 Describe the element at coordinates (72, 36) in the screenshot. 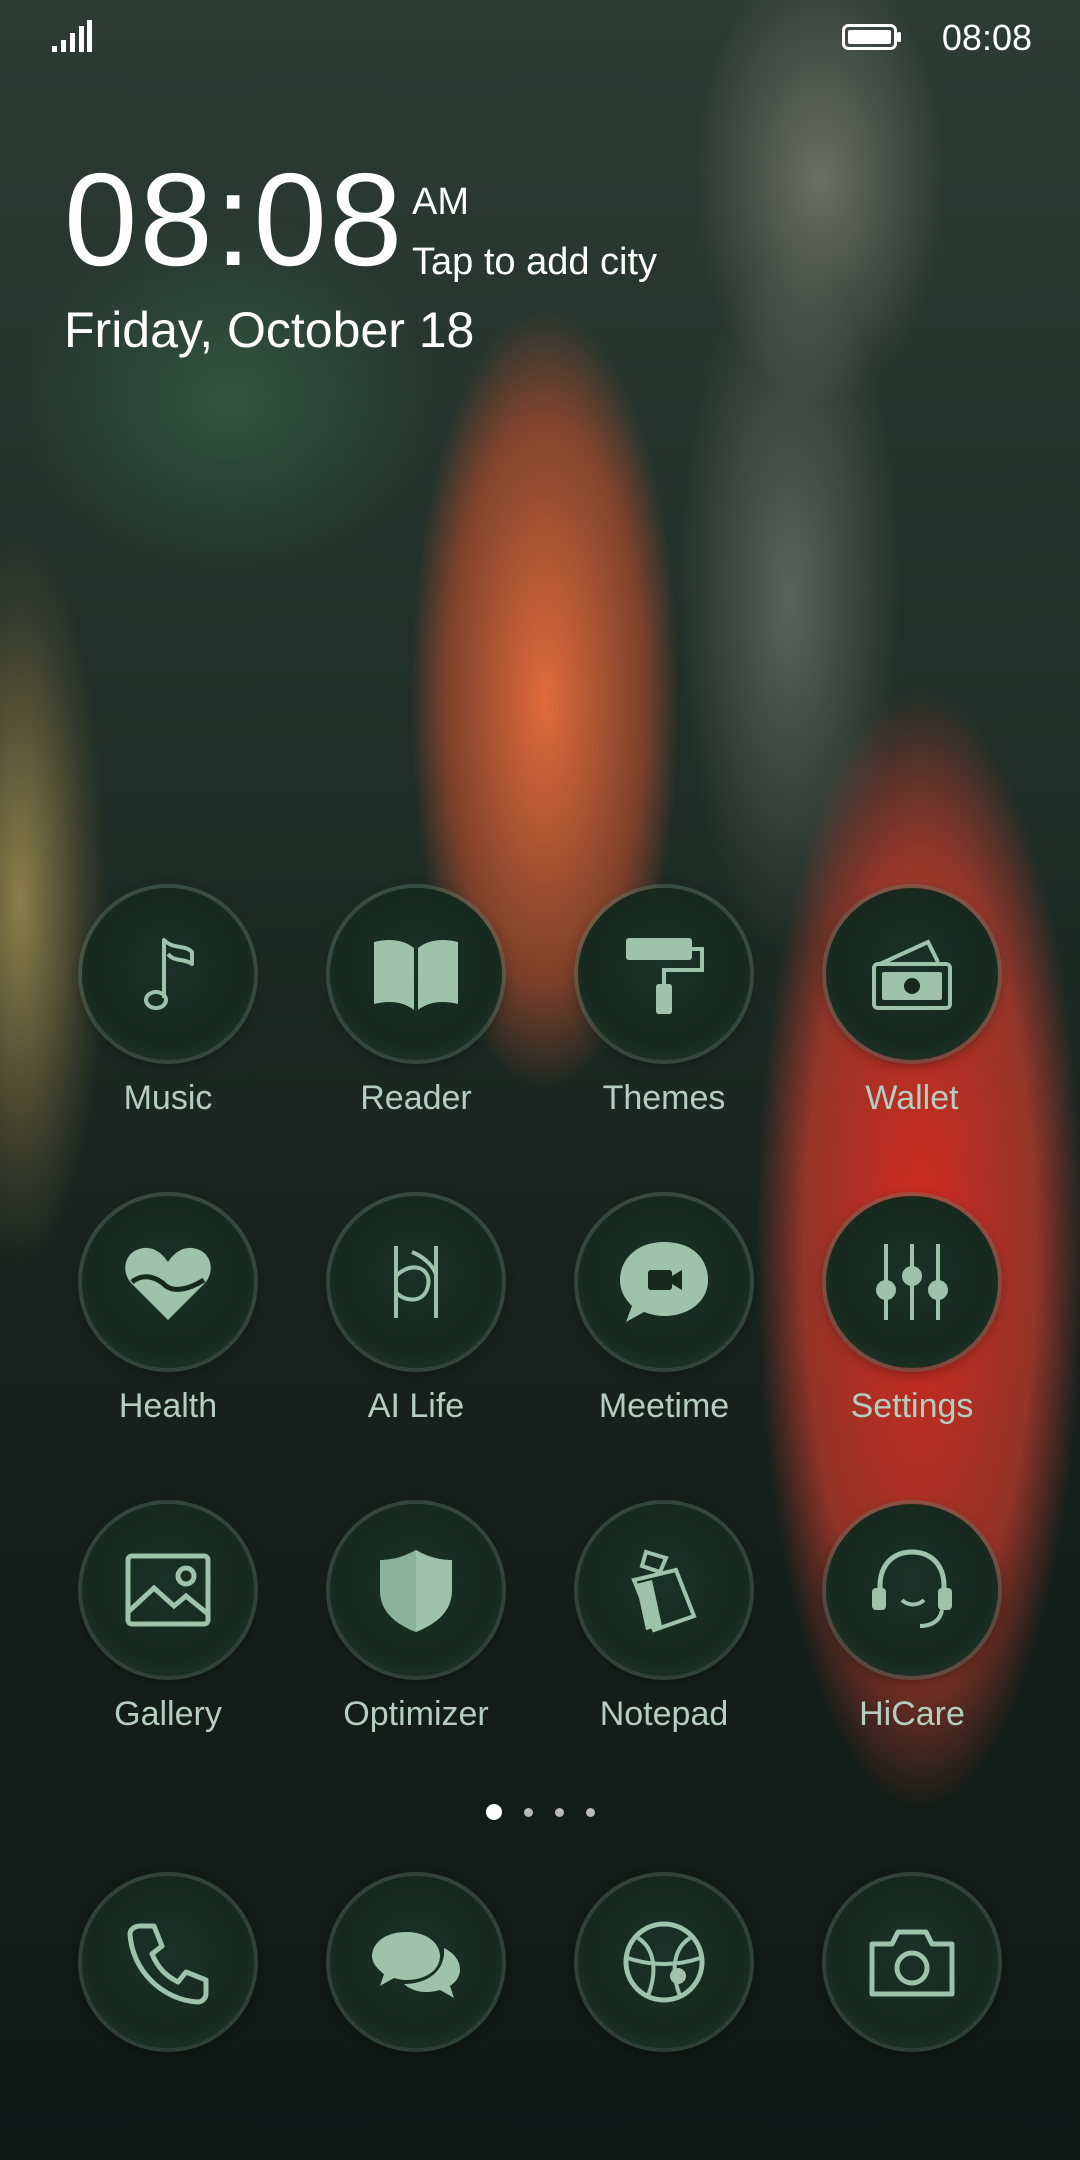

I see `signal-icon` at that location.